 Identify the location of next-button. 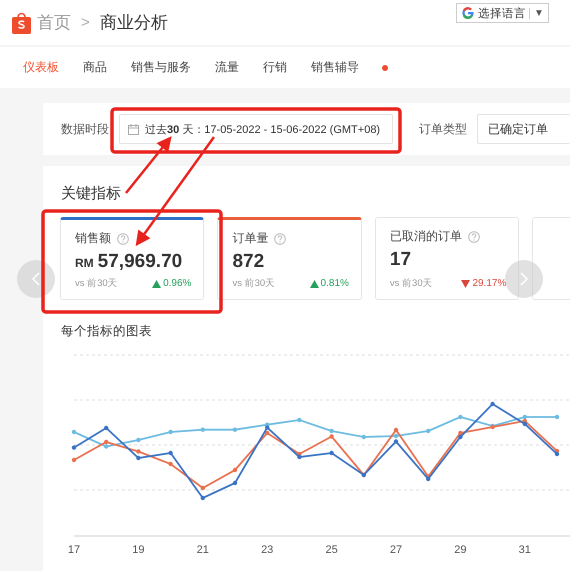
(524, 279).